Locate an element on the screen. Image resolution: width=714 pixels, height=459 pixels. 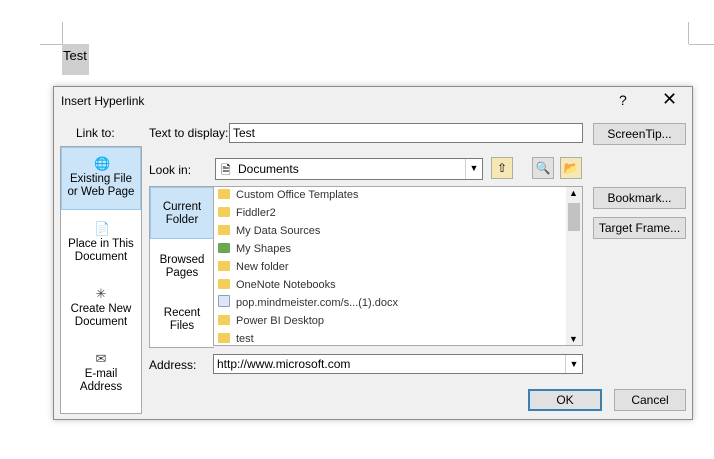
globe-file-icon: 🌐 is located at coordinates (102, 163).